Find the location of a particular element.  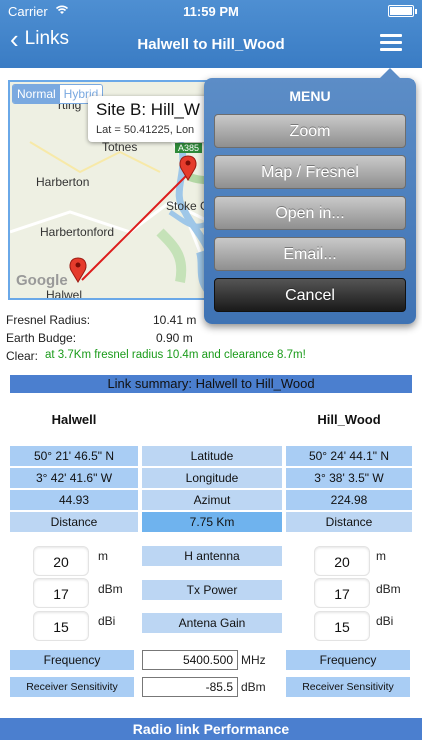

fresnel-label: Fresnel Radius: is located at coordinates (48, 320).